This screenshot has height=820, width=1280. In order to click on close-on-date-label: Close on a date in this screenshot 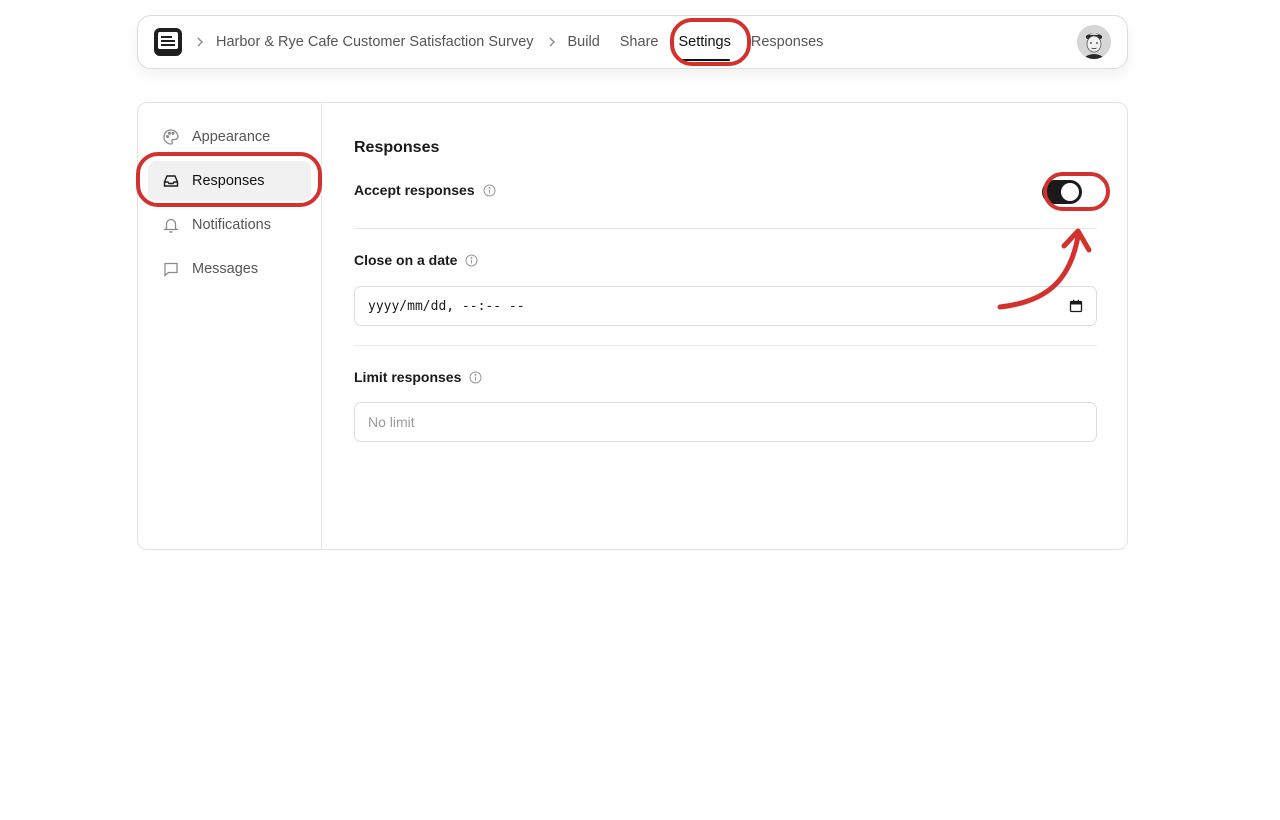, I will do `click(416, 260)`.